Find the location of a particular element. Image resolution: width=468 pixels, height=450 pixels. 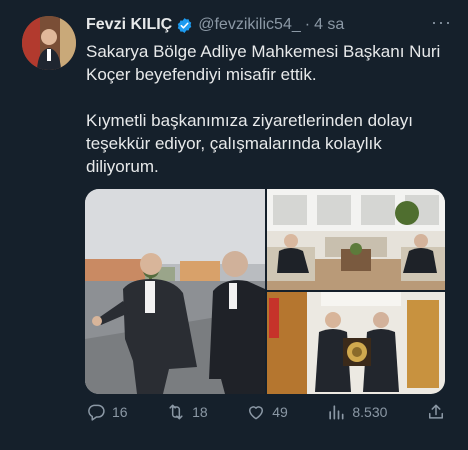

like-button: 49 is located at coordinates (267, 412).